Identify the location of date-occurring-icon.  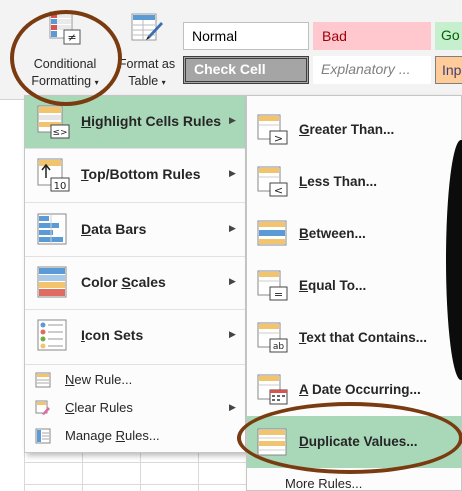
(272, 389).